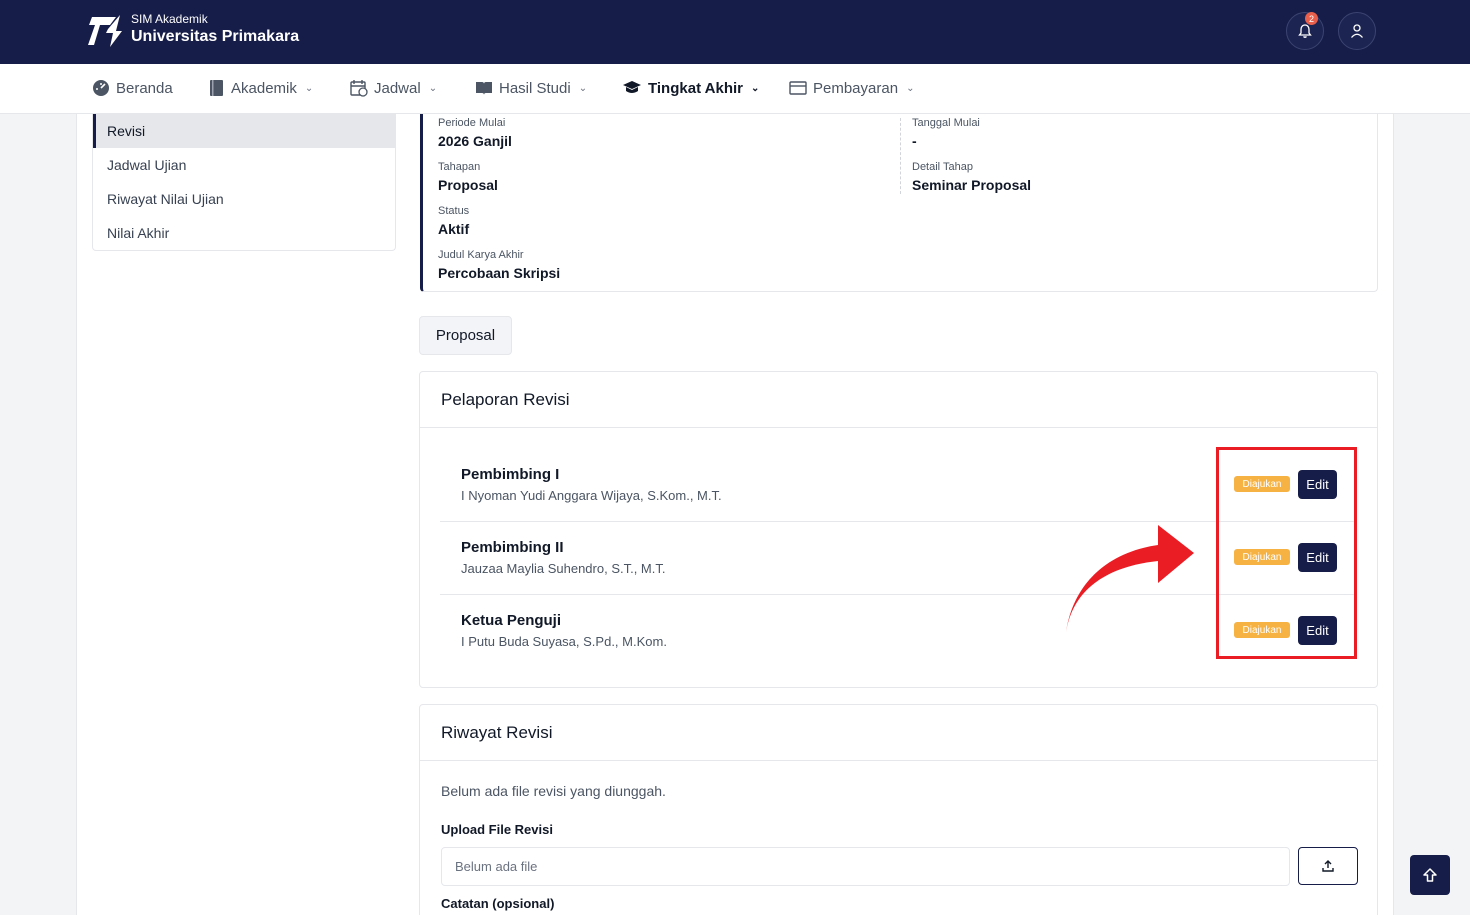 This screenshot has height=915, width=1470. I want to click on curved-arrow-icon, so click(1130, 579).